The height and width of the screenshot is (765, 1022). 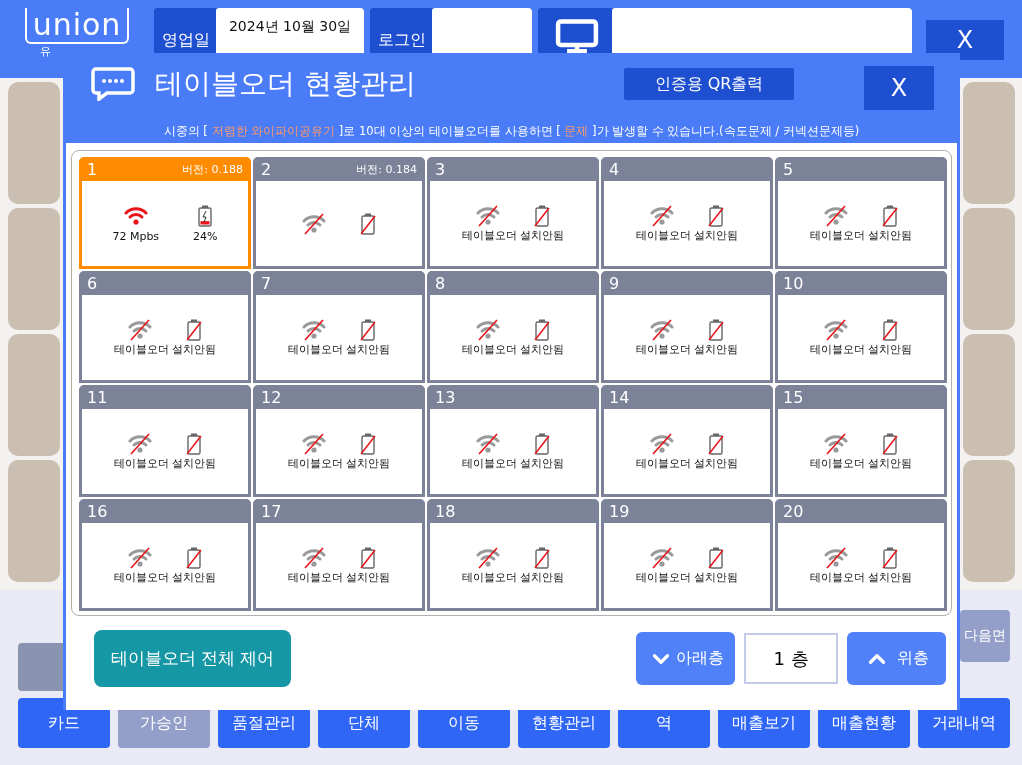 What do you see at coordinates (386, 169) in the screenshot?
I see `version-label: 버전: 0.184` at bounding box center [386, 169].